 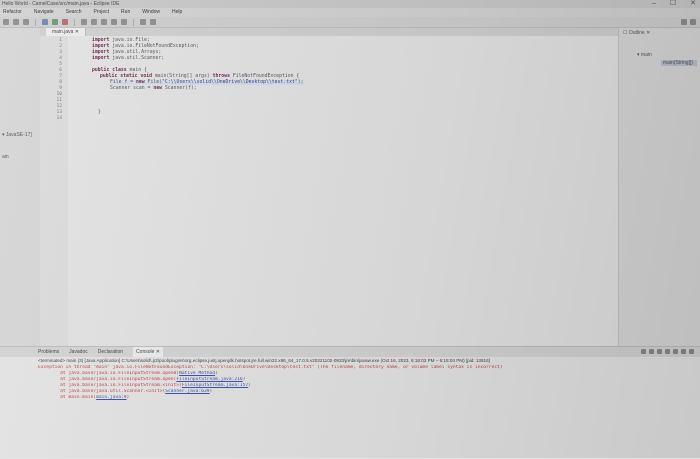 What do you see at coordinates (264, 76) in the screenshot?
I see `code-token: FileNotFoundException {` at bounding box center [264, 76].